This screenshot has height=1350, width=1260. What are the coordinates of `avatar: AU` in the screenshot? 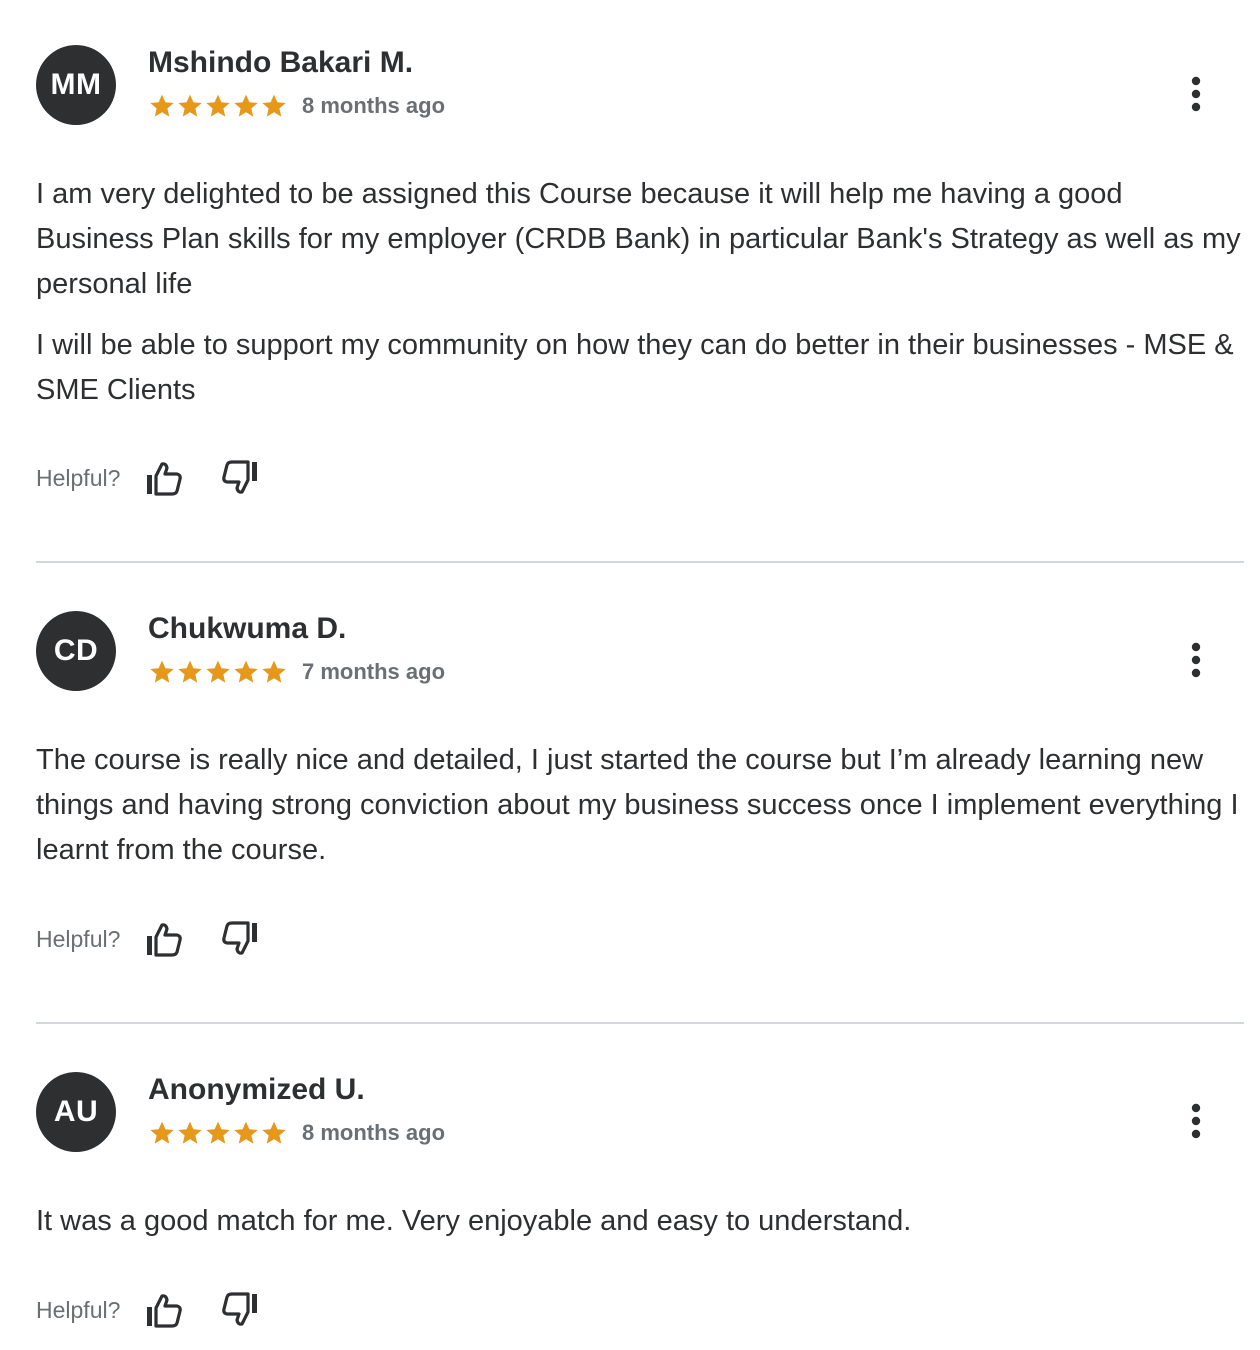 It's located at (76, 1112).